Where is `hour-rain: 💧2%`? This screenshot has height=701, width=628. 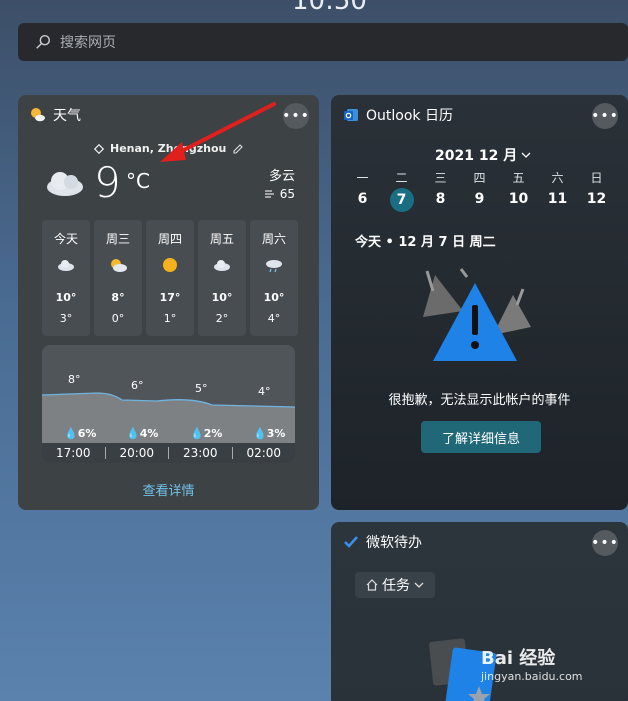 hour-rain: 💧2% is located at coordinates (206, 433).